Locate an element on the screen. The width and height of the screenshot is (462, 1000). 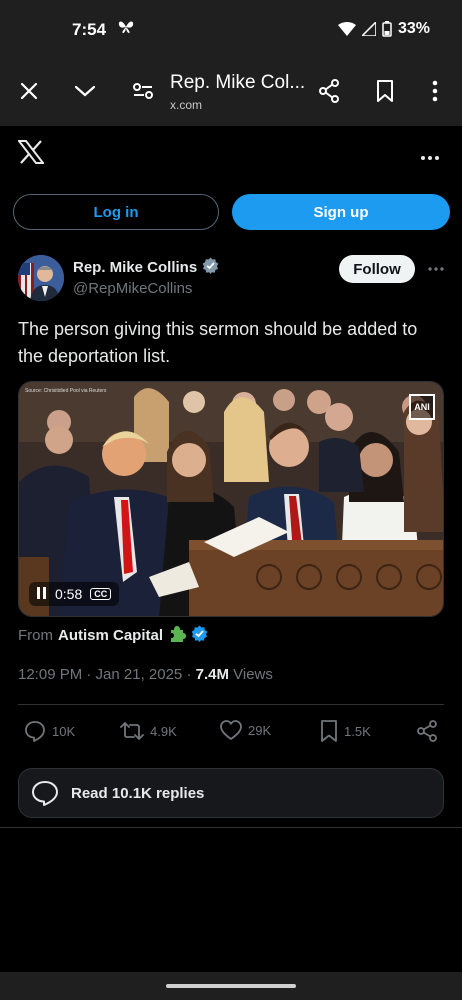
views-count: 7.4M is located at coordinates (212, 674).